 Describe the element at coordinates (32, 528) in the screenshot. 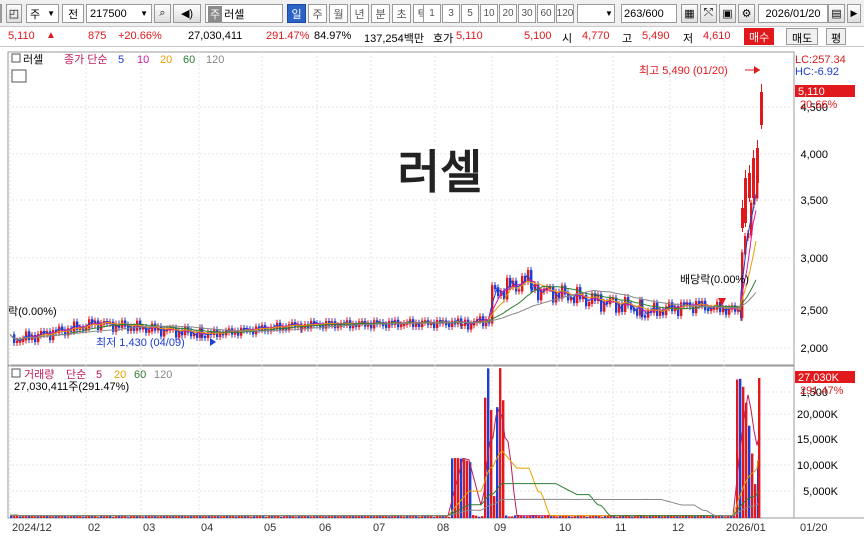

I see `x-axis-label: 2024/12` at that location.